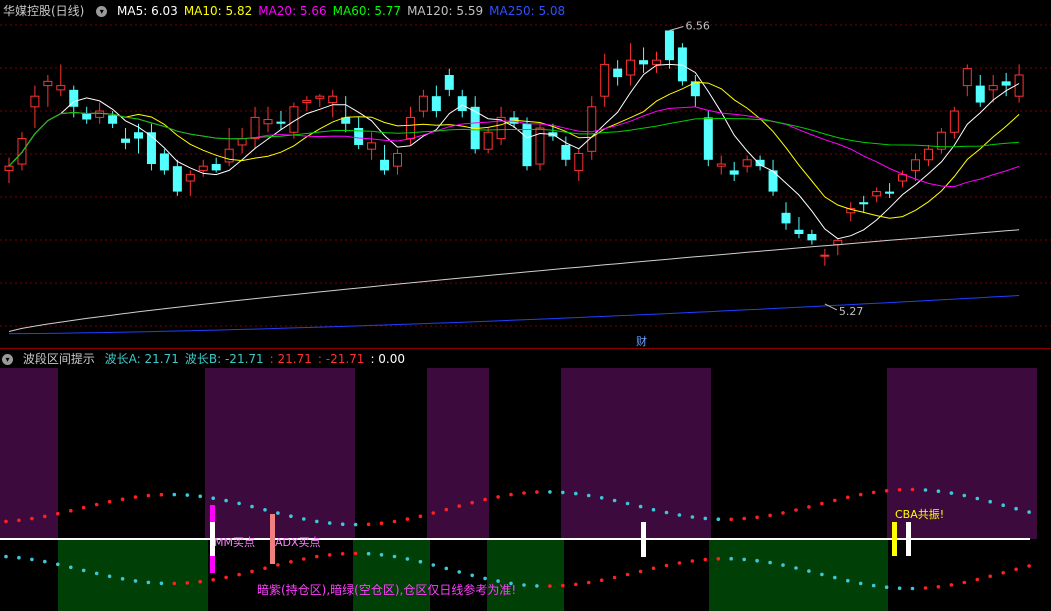 Image resolution: width=1051 pixels, height=611 pixels. I want to click on indicator-value-3: : -21.71, so click(341, 359).